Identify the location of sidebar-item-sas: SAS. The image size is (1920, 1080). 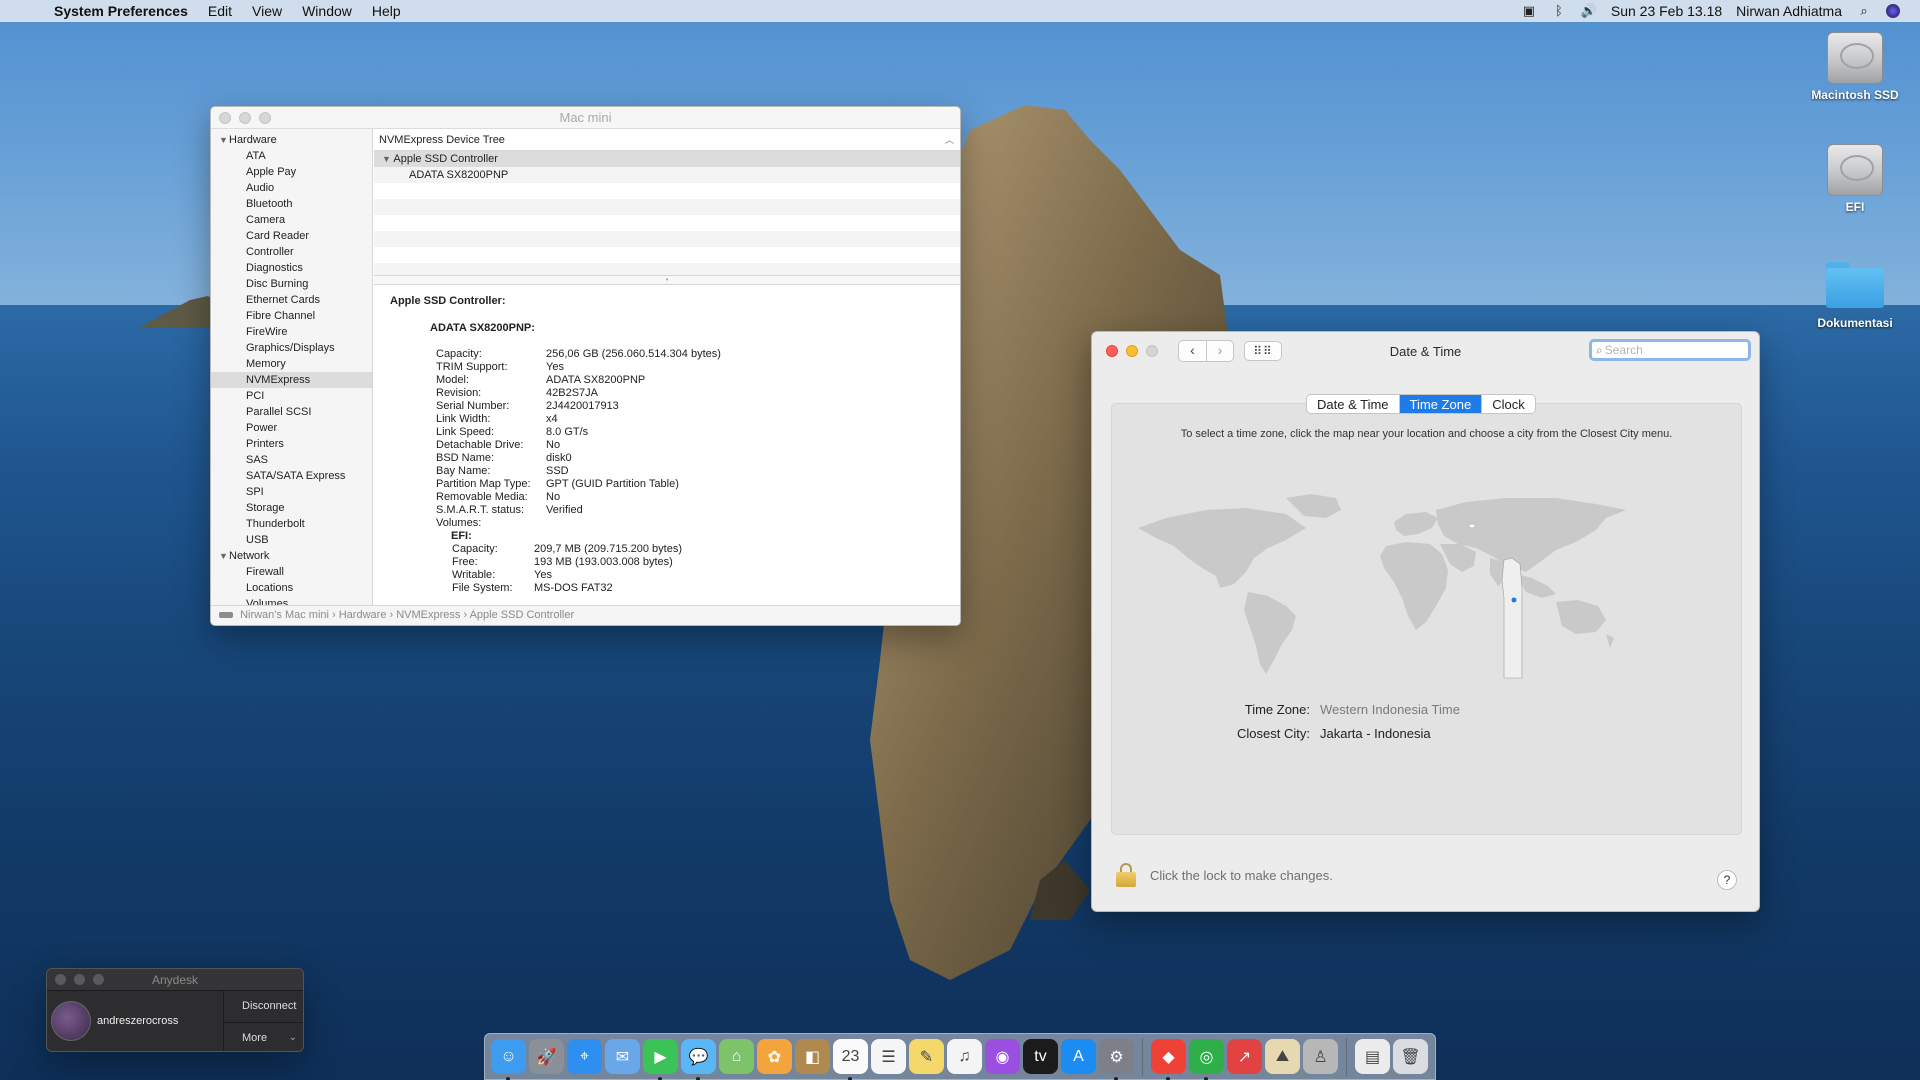
(291, 460).